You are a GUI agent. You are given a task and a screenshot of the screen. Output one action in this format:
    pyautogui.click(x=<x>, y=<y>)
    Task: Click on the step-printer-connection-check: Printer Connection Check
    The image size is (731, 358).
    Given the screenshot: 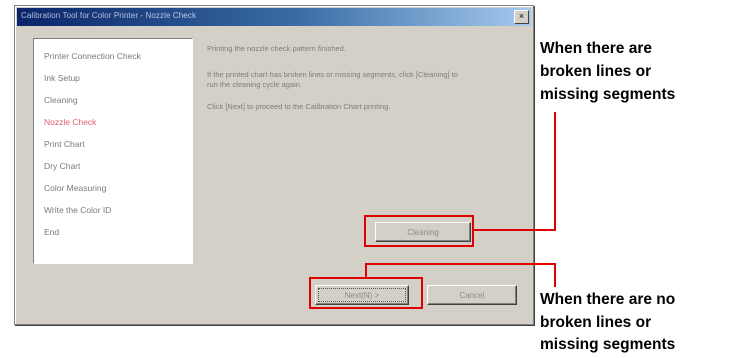 What is the action you would take?
    pyautogui.click(x=92, y=56)
    